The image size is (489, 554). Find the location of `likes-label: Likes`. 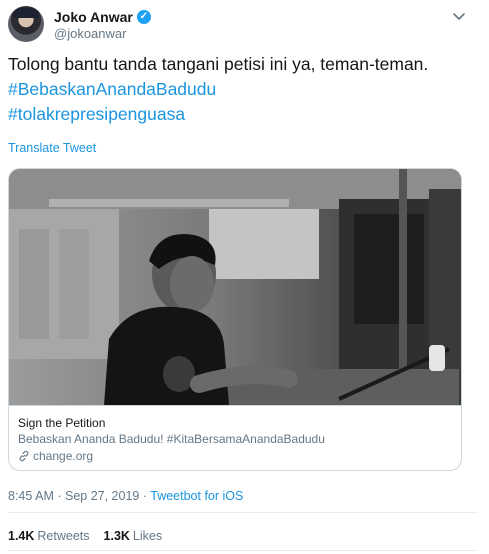

likes-label: Likes is located at coordinates (147, 536).